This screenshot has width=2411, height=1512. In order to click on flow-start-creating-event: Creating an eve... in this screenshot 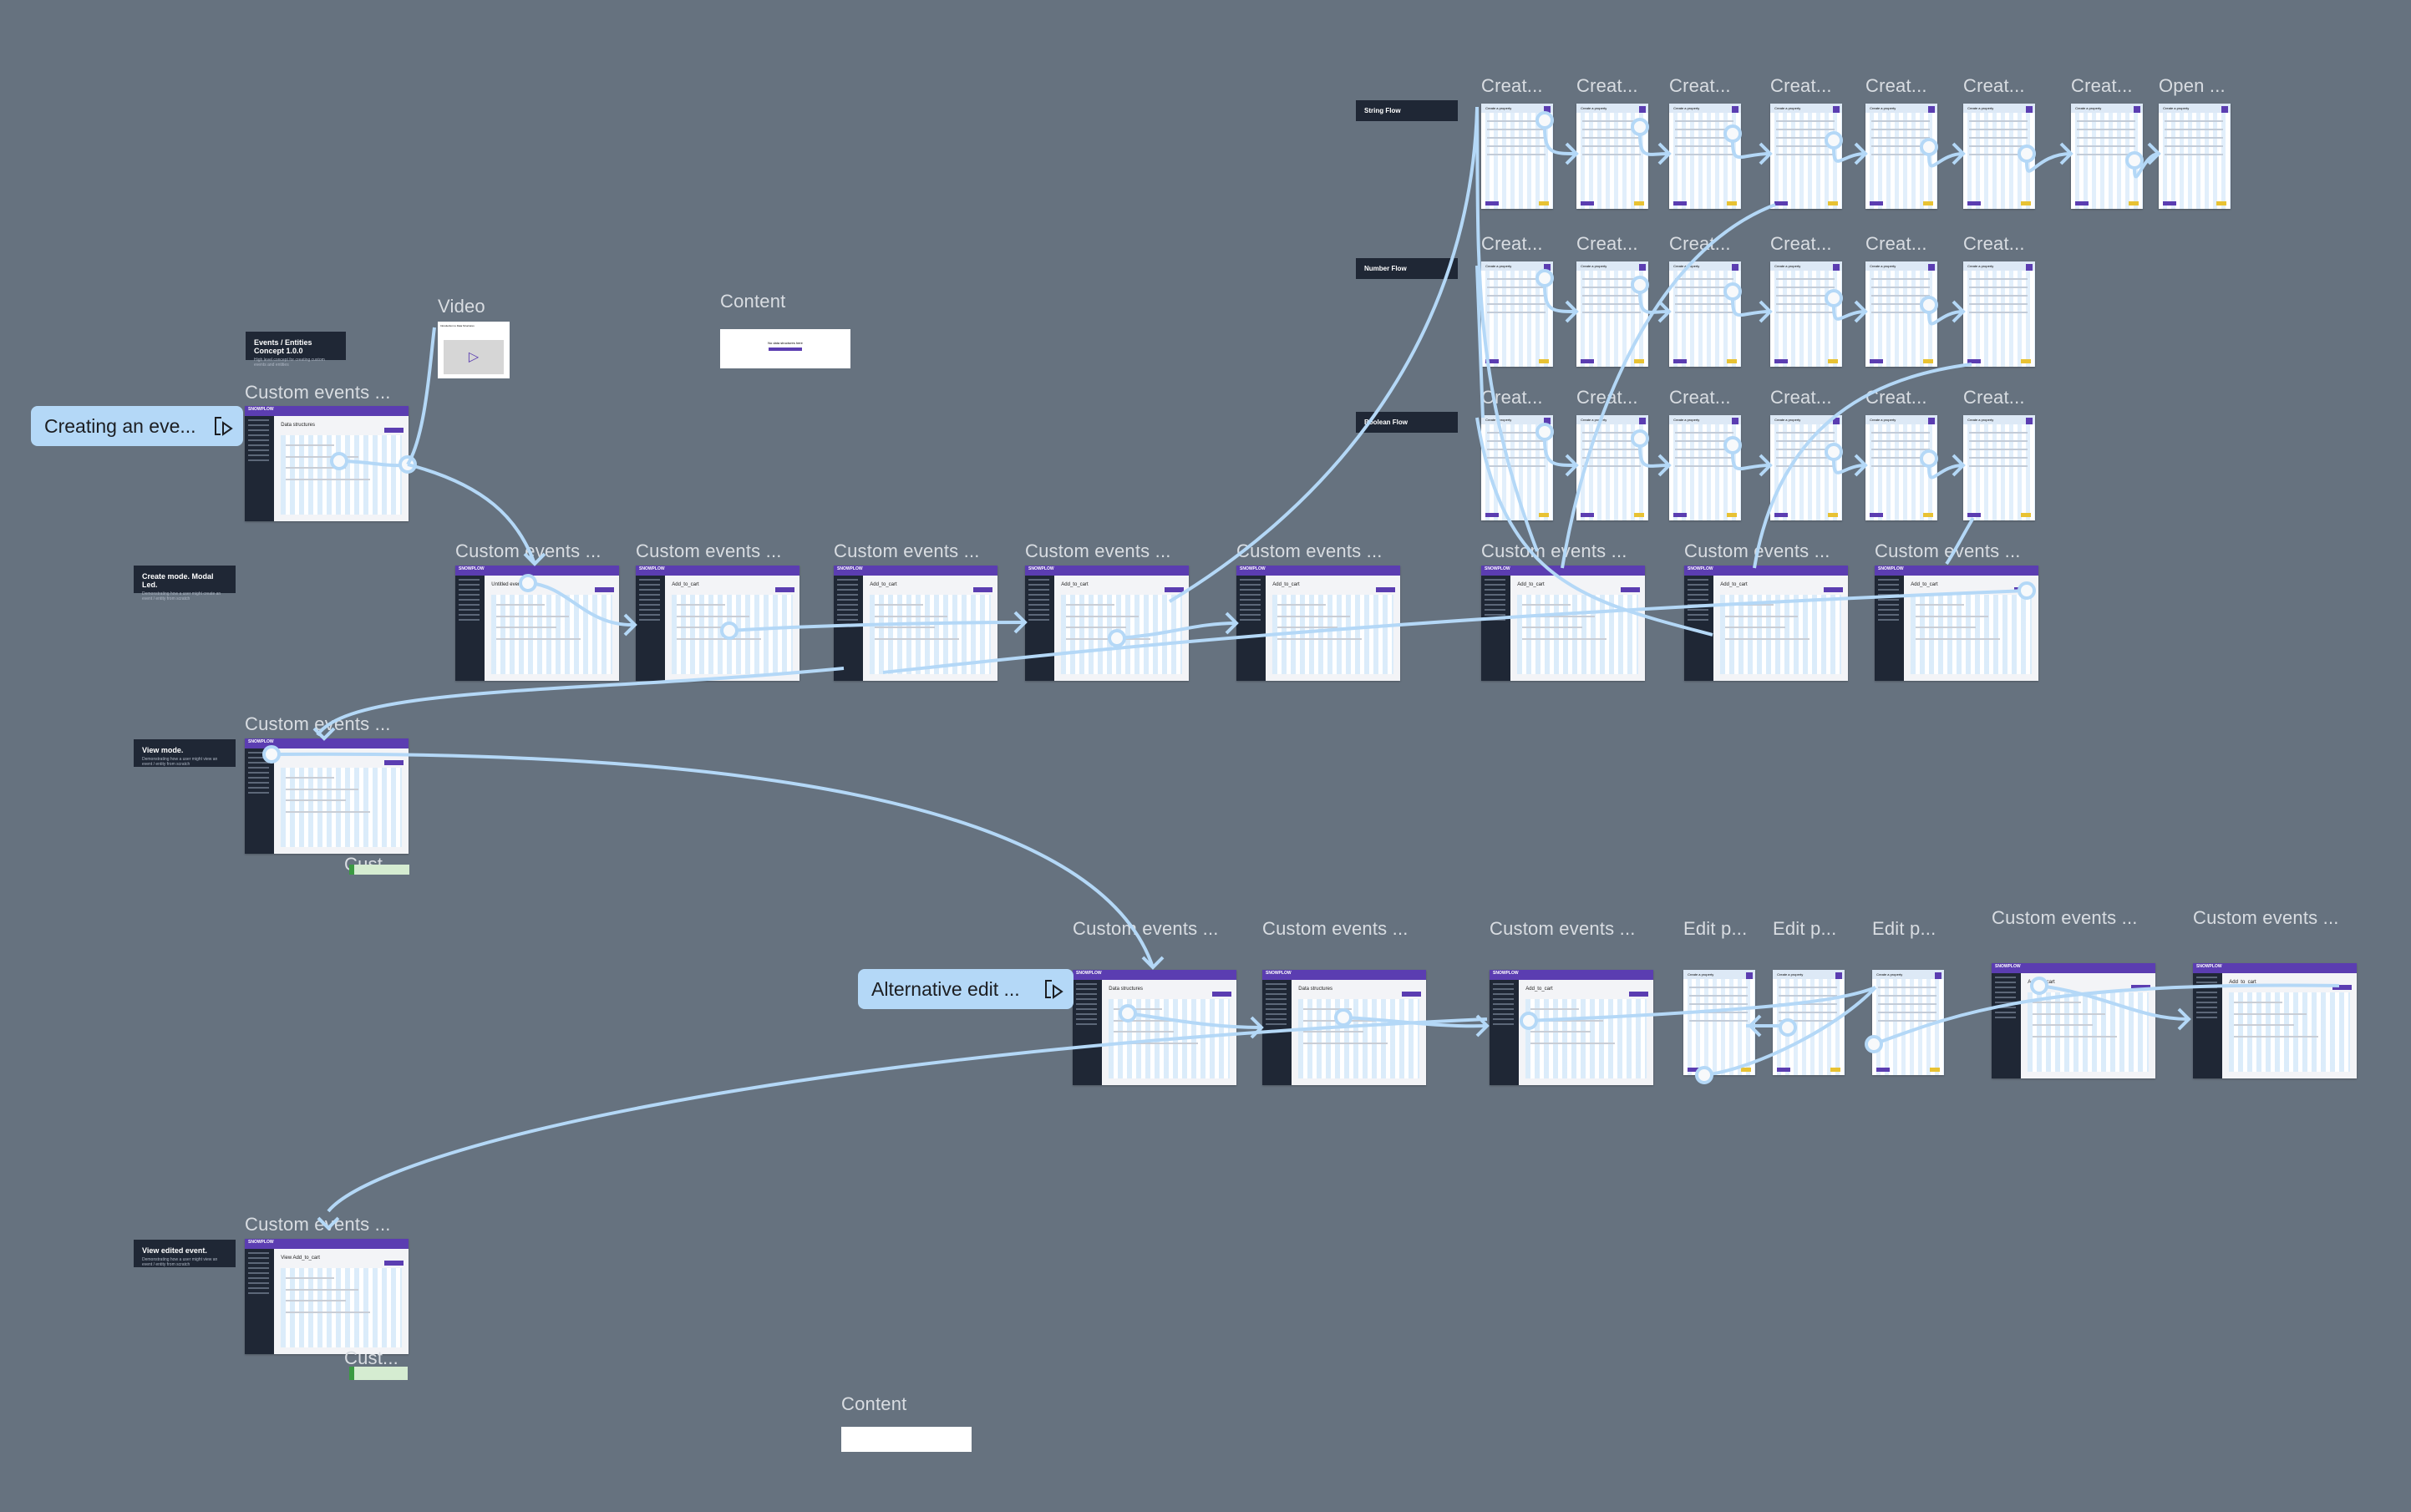, I will do `click(137, 426)`.